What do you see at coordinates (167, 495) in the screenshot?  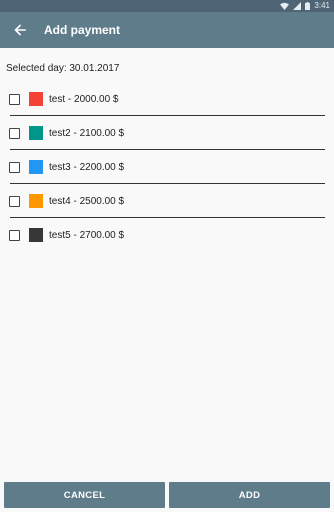 I see `action-bar: CANCEL ADD` at bounding box center [167, 495].